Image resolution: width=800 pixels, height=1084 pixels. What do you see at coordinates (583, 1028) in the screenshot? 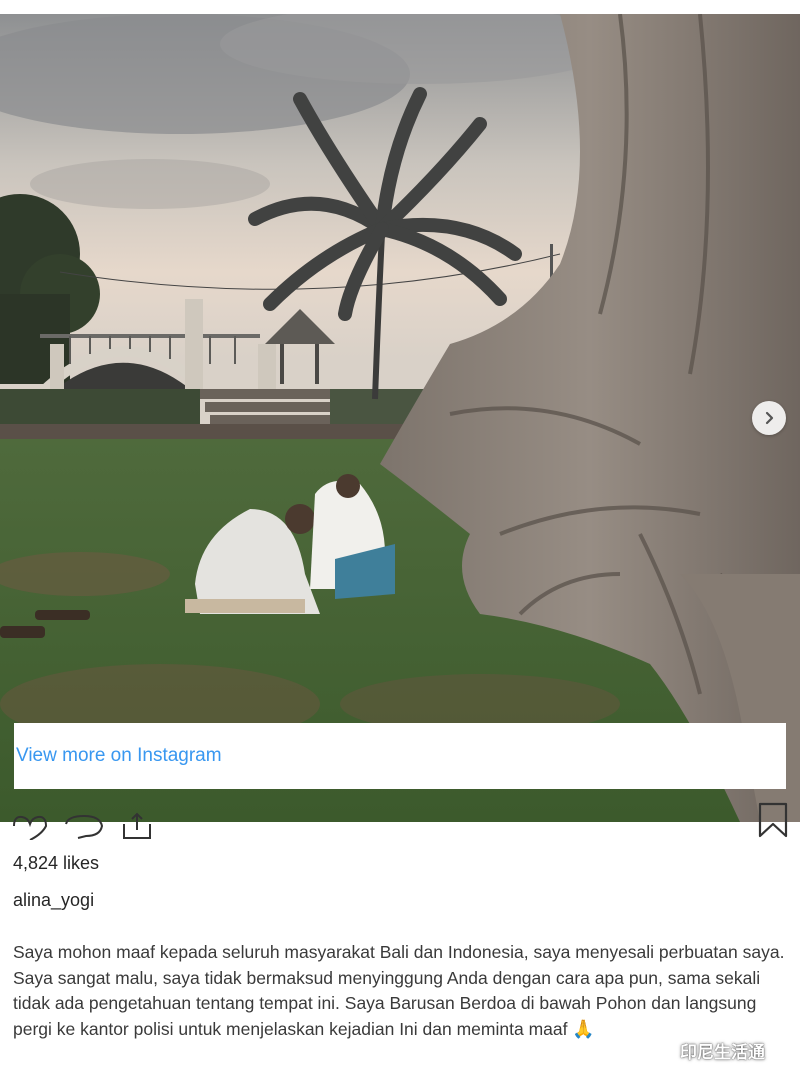
I see `pray-emoji: 🙏` at bounding box center [583, 1028].